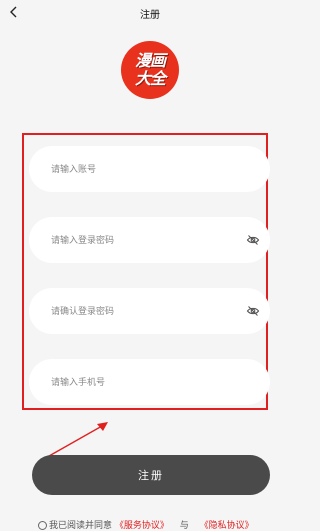  Describe the element at coordinates (150, 78) in the screenshot. I see `logo-text-line2: 大全` at that location.